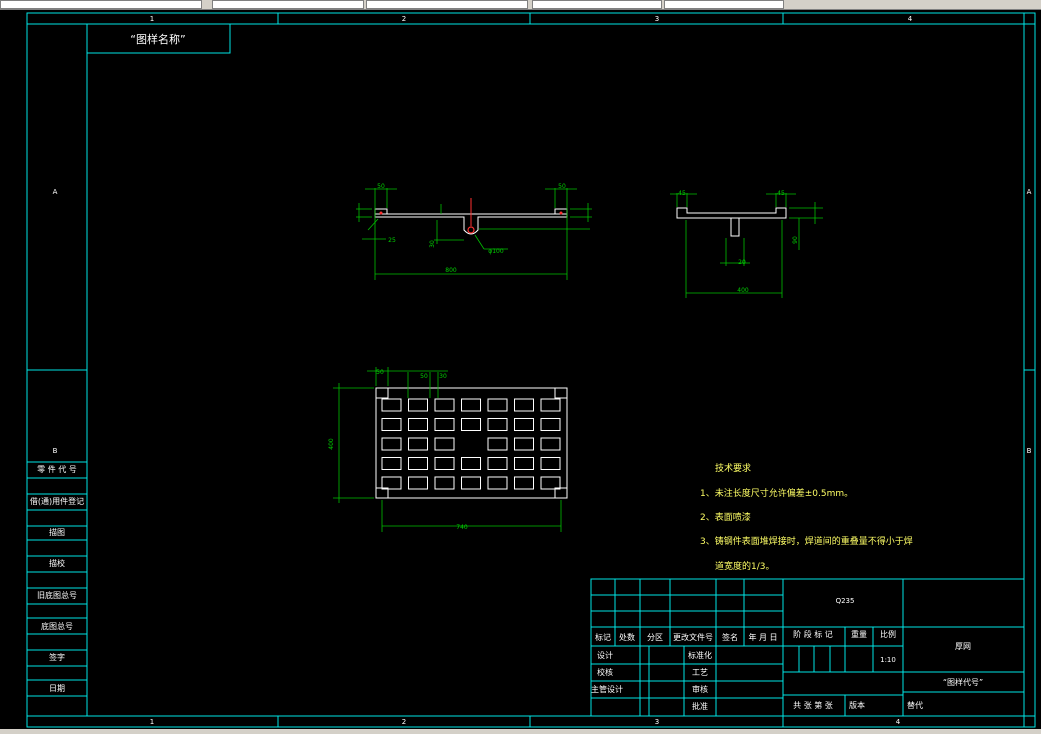 This screenshot has width=1041, height=734. Describe the element at coordinates (152, 19) in the screenshot. I see `zone-col-1: 1` at that location.